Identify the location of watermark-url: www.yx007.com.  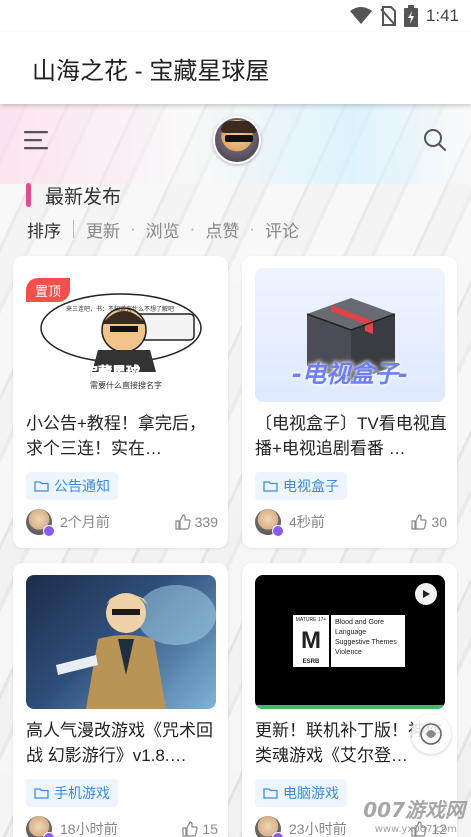
(415, 829).